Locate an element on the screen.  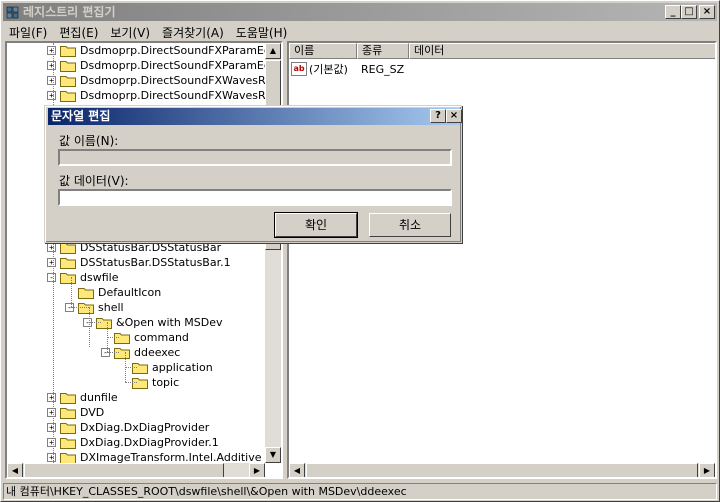
tree-item: DefaultIcon is located at coordinates (113, 292).